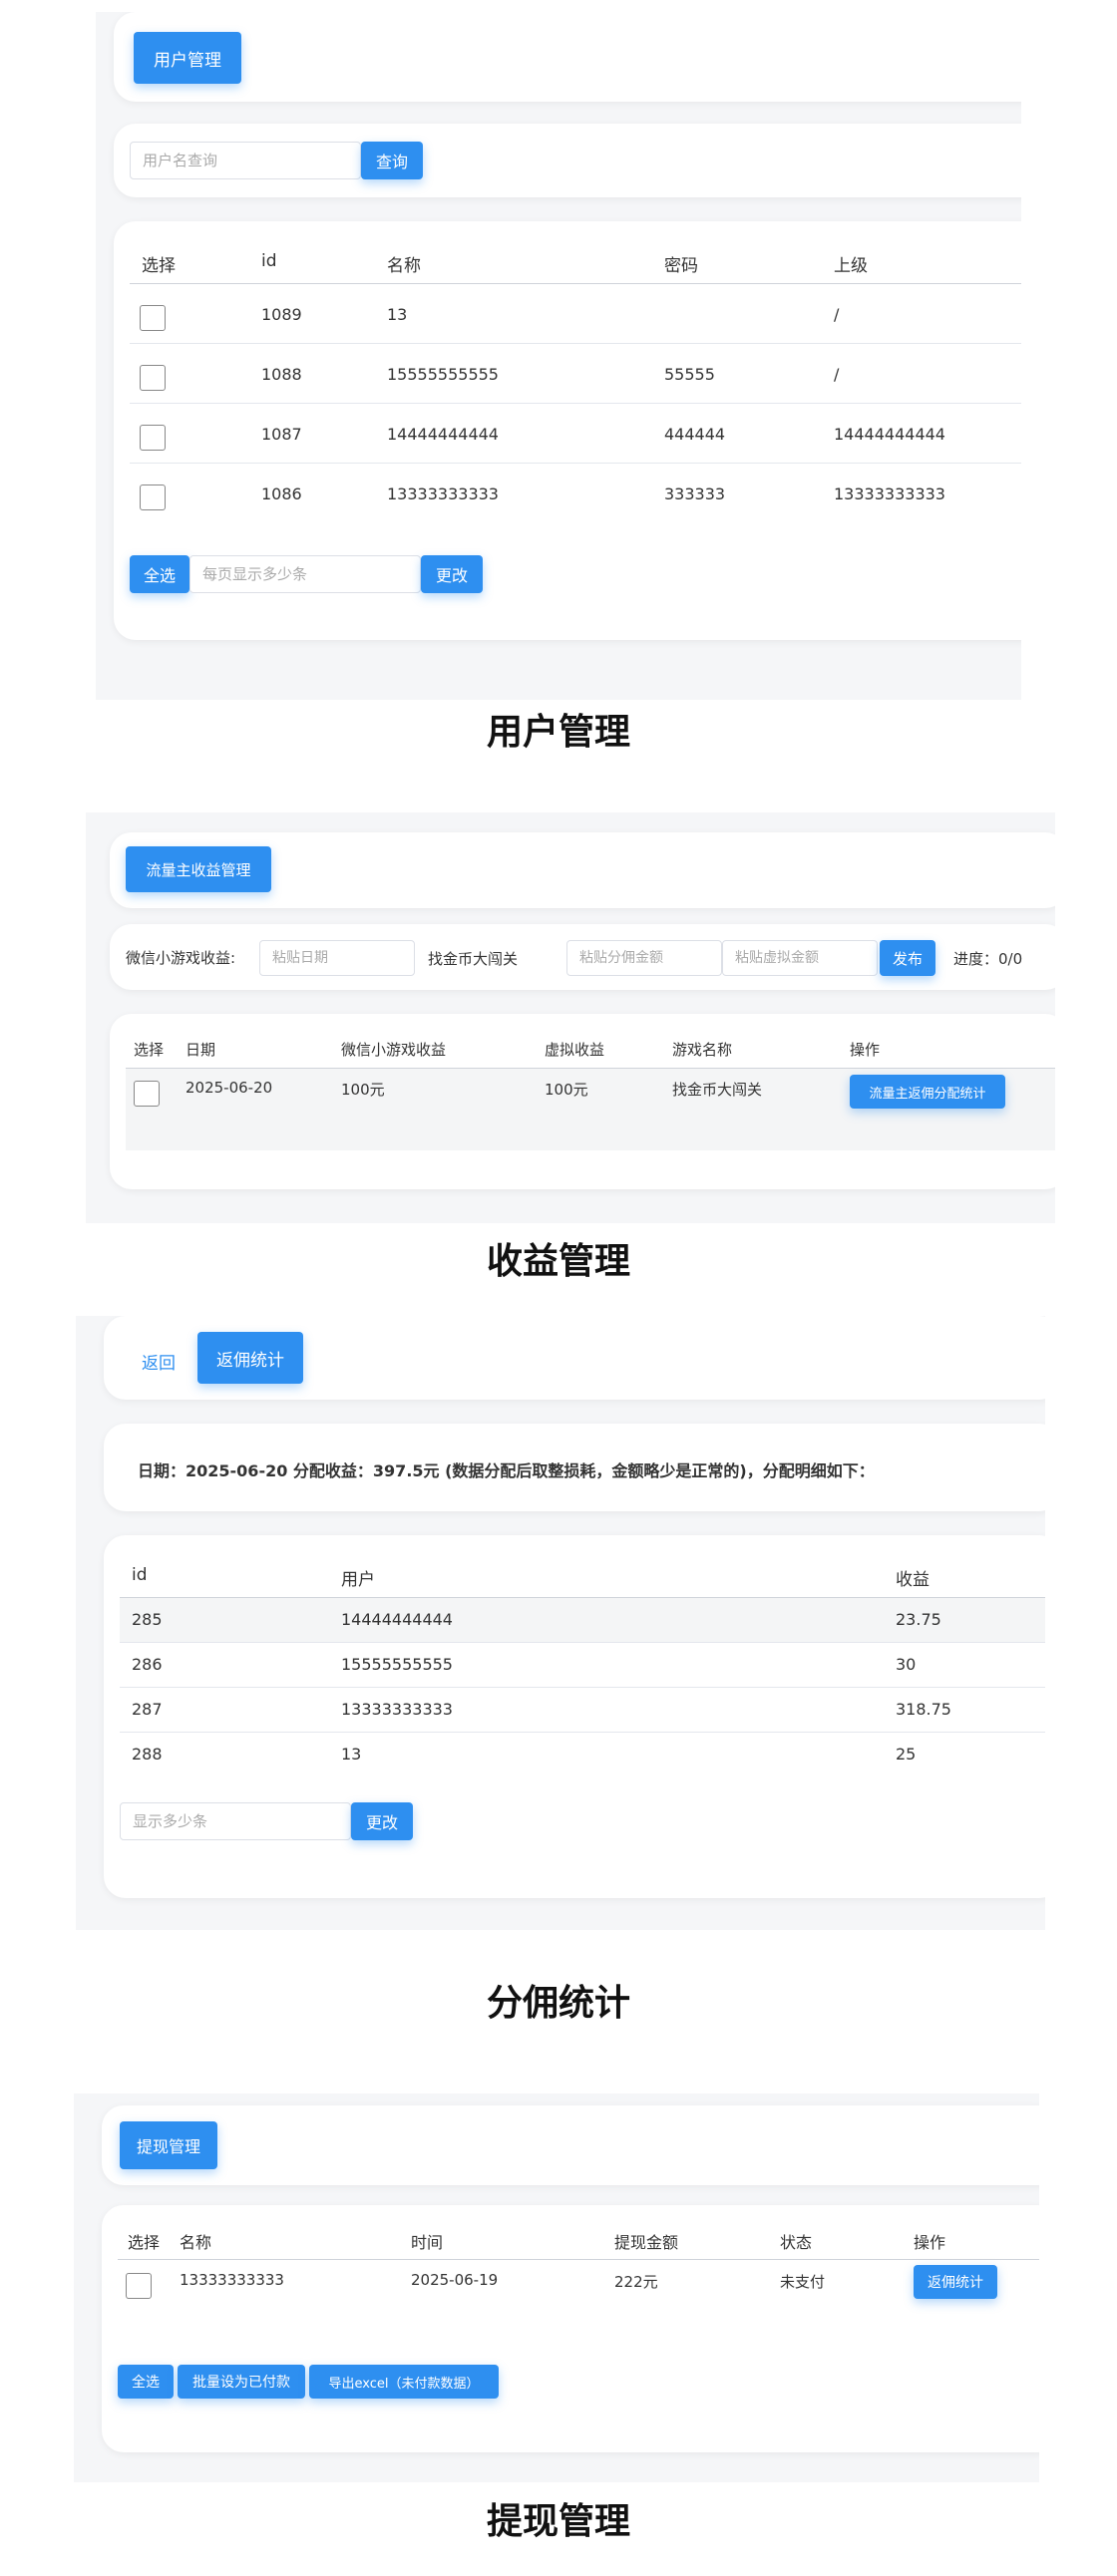 Image resolution: width=1117 pixels, height=2576 pixels. Describe the element at coordinates (250, 1358) in the screenshot. I see `commission-stats-button: 返佣统计` at that location.